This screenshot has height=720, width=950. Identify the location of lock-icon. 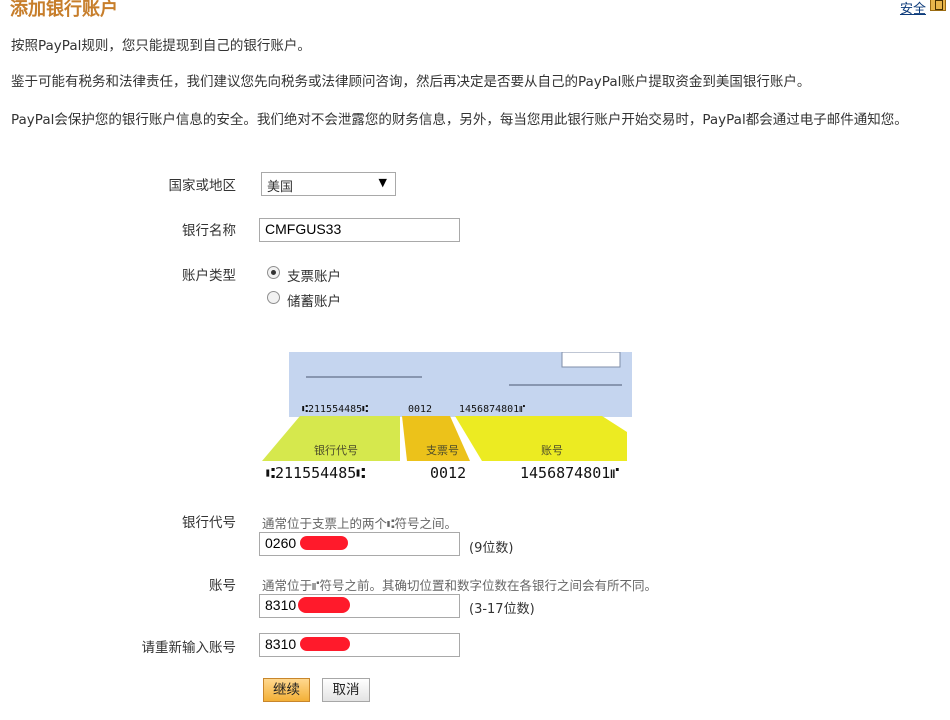
(938, 5).